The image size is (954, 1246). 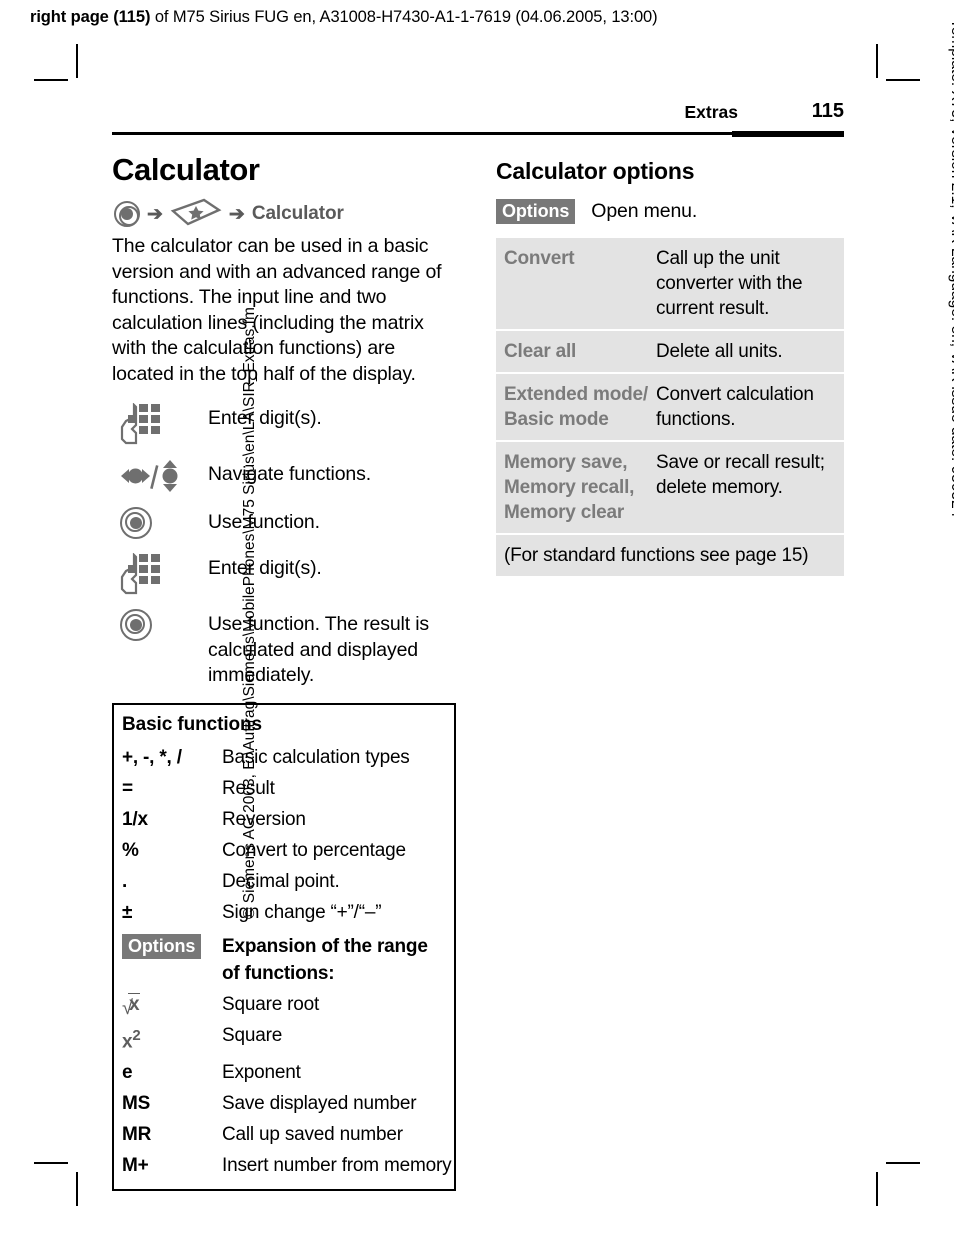 What do you see at coordinates (711, 112) in the screenshot?
I see `running-head-chapter: Extras` at bounding box center [711, 112].